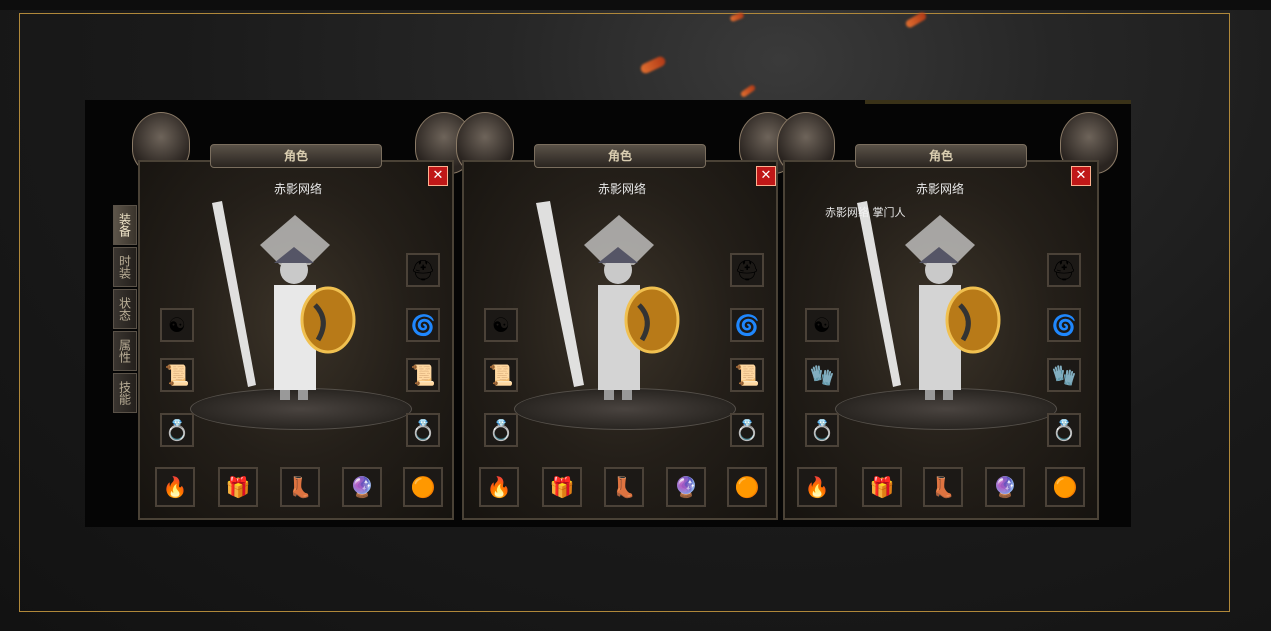  I want to click on top-bar, so click(635, 5).